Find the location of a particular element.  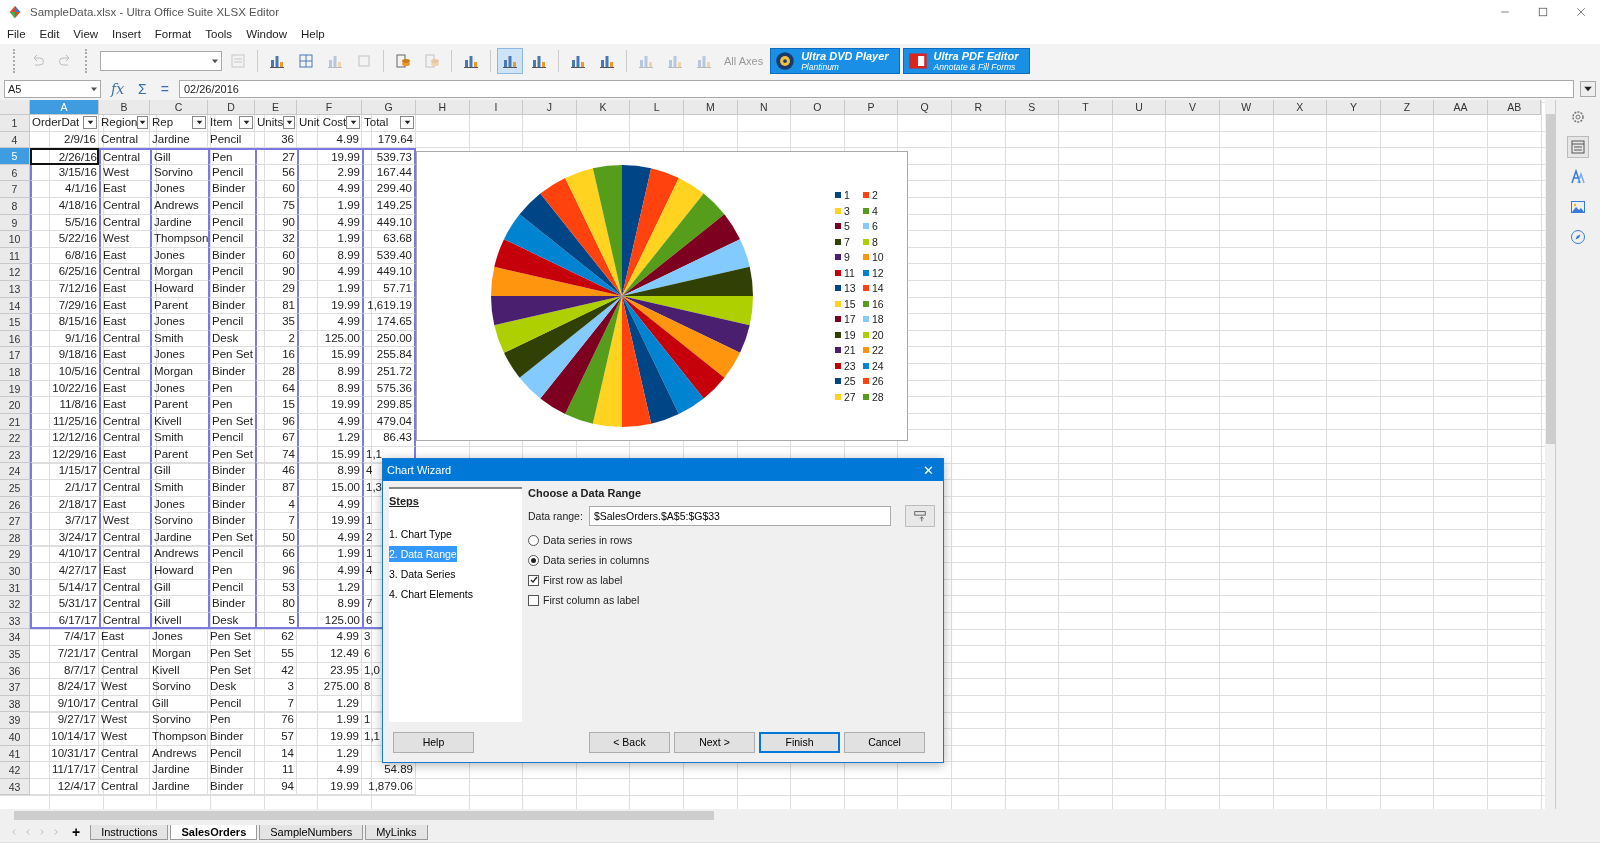

column-header: P is located at coordinates (871, 107).